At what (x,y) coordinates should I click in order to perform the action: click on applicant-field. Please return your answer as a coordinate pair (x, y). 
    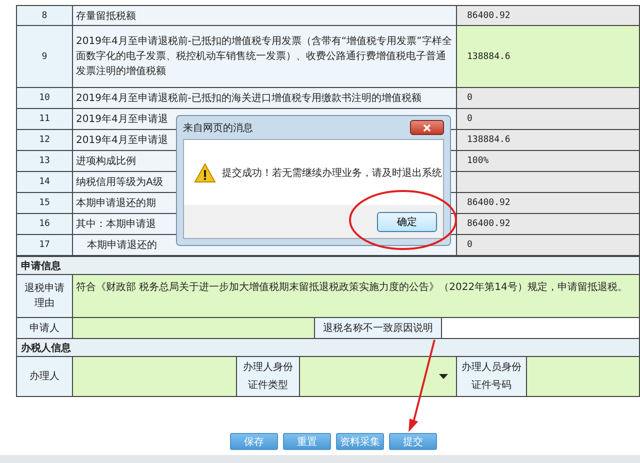
    Looking at the image, I should click on (194, 328).